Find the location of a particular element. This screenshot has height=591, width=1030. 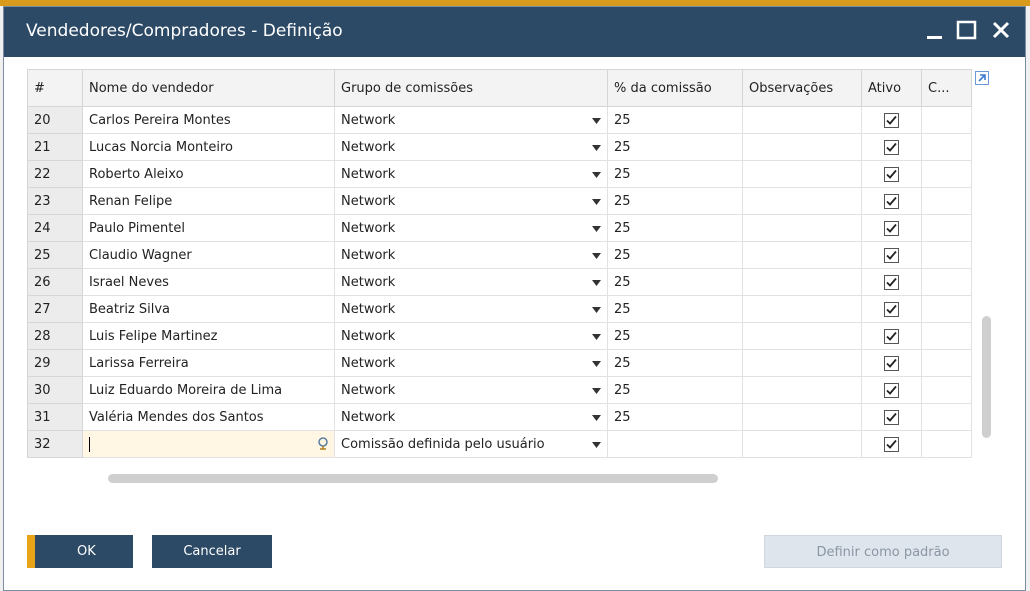

seller-name-cell: Lucas Norcia Monteiro is located at coordinates (208, 147).